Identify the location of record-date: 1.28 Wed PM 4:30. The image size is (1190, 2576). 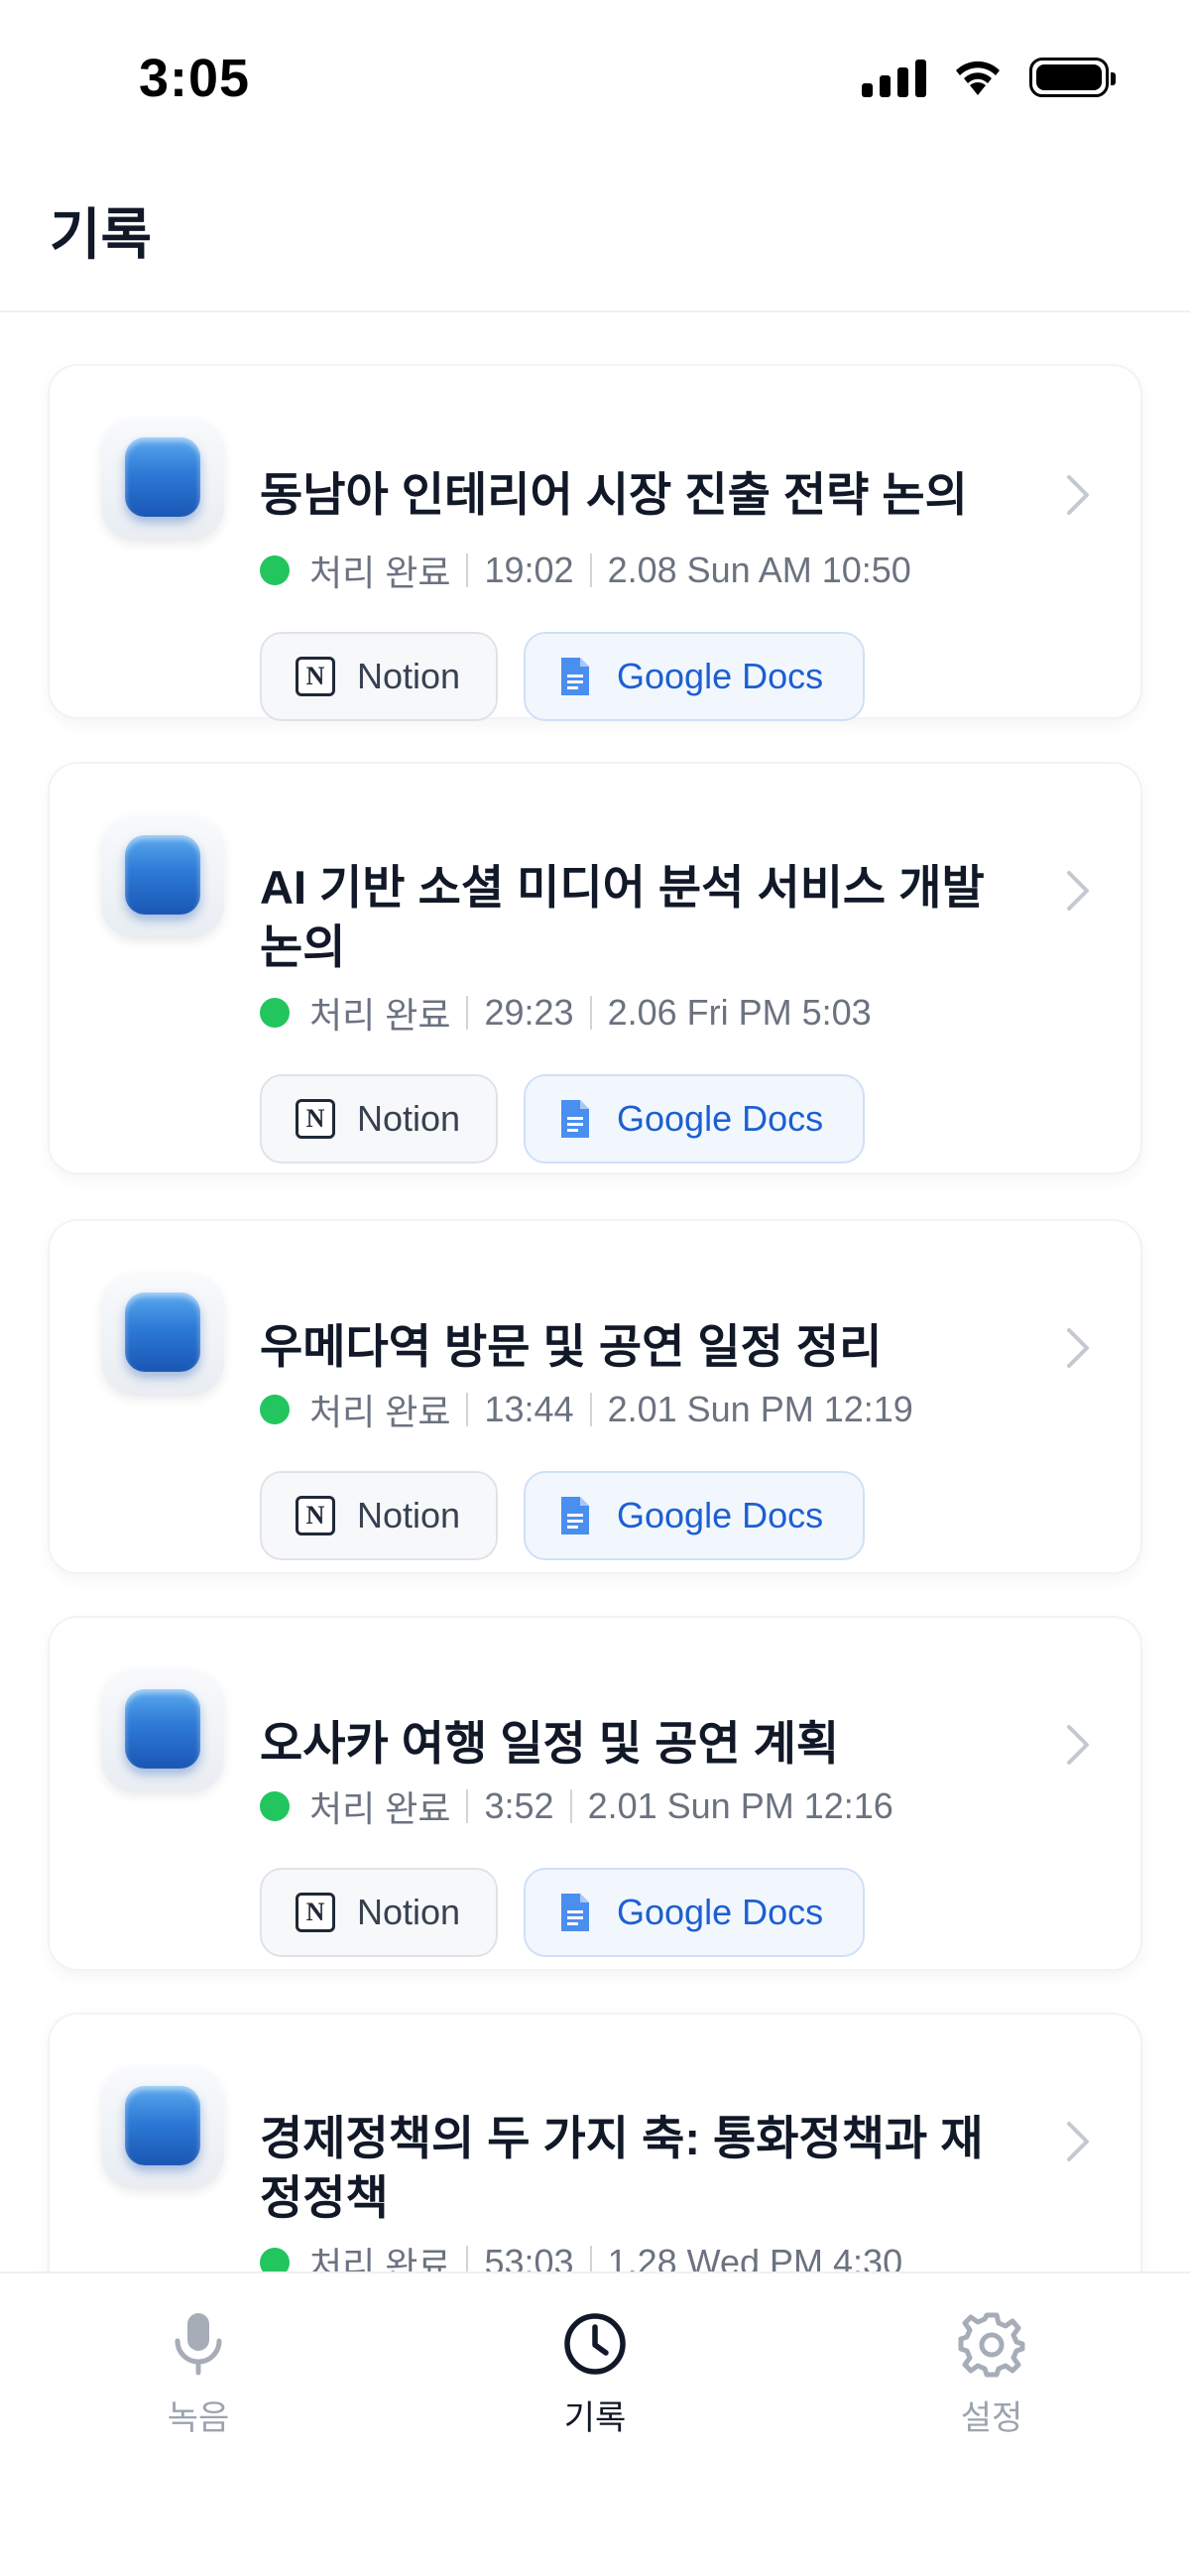
(755, 2256).